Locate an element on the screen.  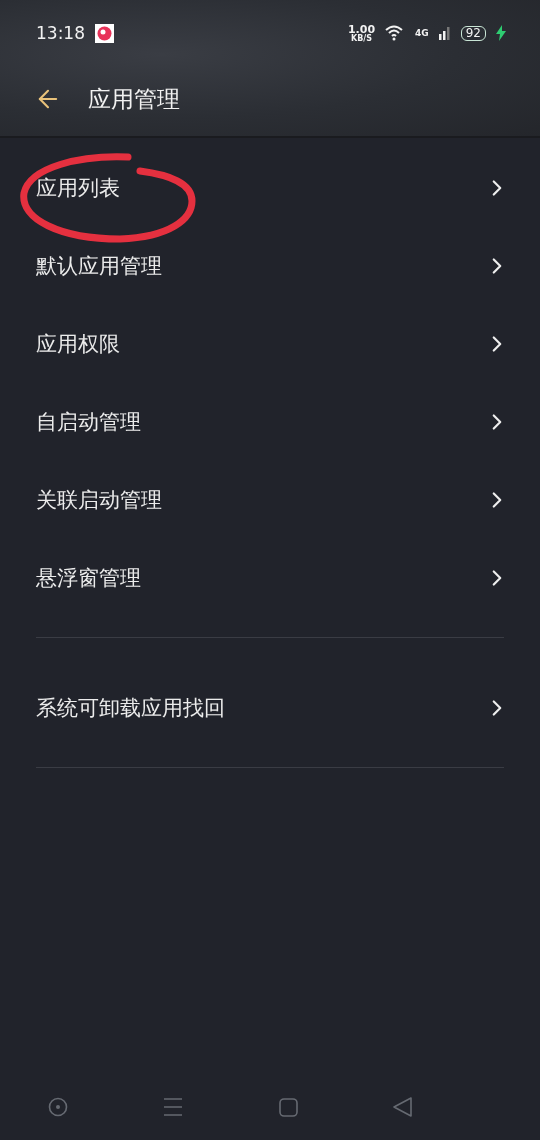
menu-item: 悬浮窗管理 is located at coordinates (270, 578).